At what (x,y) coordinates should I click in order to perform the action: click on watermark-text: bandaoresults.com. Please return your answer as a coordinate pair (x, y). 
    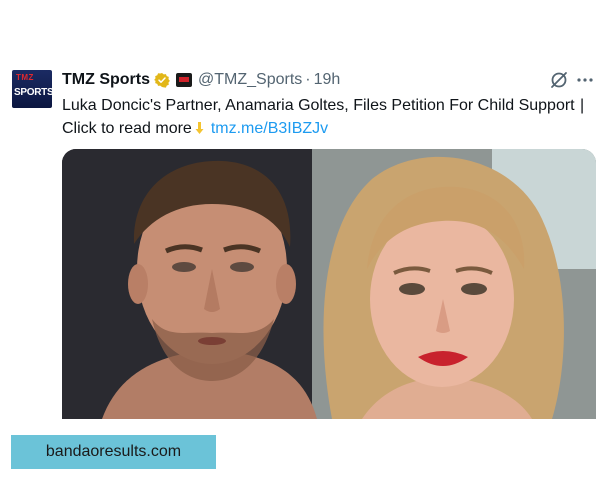
    Looking at the image, I should click on (113, 451).